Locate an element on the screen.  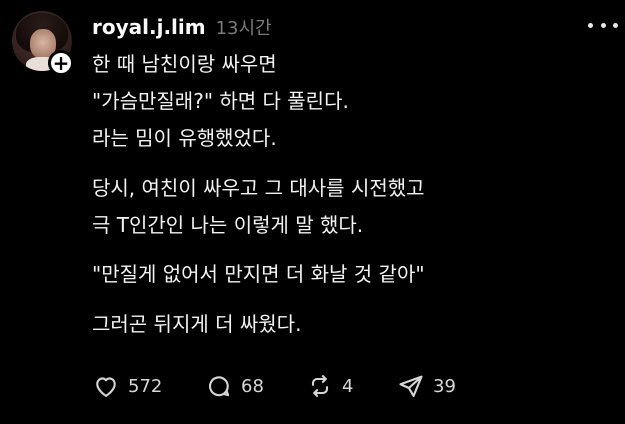
post-line: "가슴만질래?" 하면 다 풀린다. is located at coordinates (220, 101).